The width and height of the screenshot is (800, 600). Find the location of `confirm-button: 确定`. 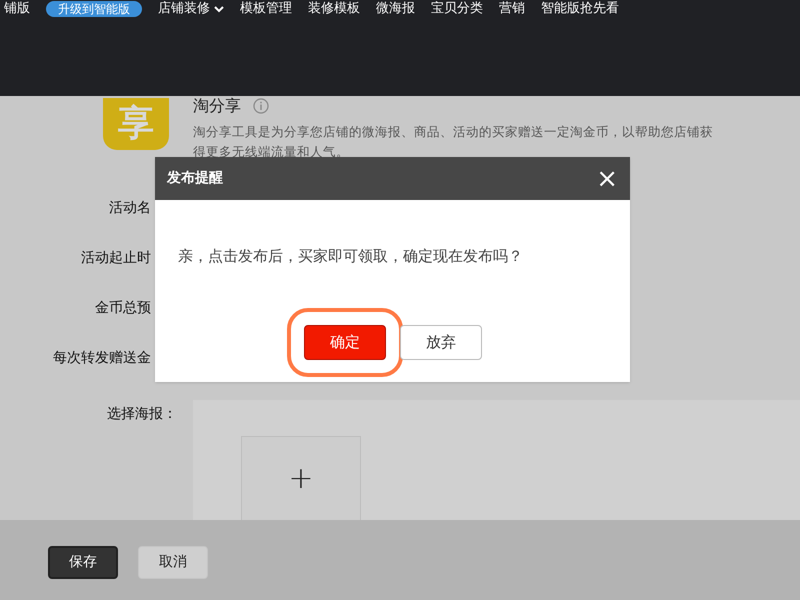

confirm-button: 确定 is located at coordinates (345, 342).